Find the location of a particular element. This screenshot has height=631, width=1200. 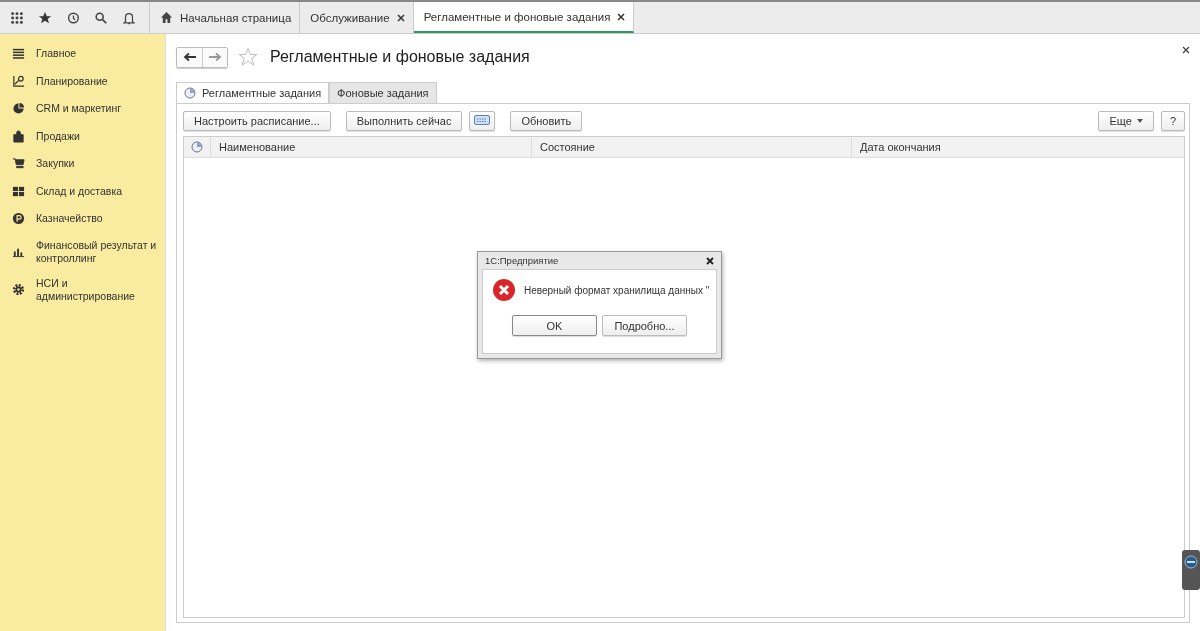

sidebar-item: CRM и маркетинг is located at coordinates (78, 109).